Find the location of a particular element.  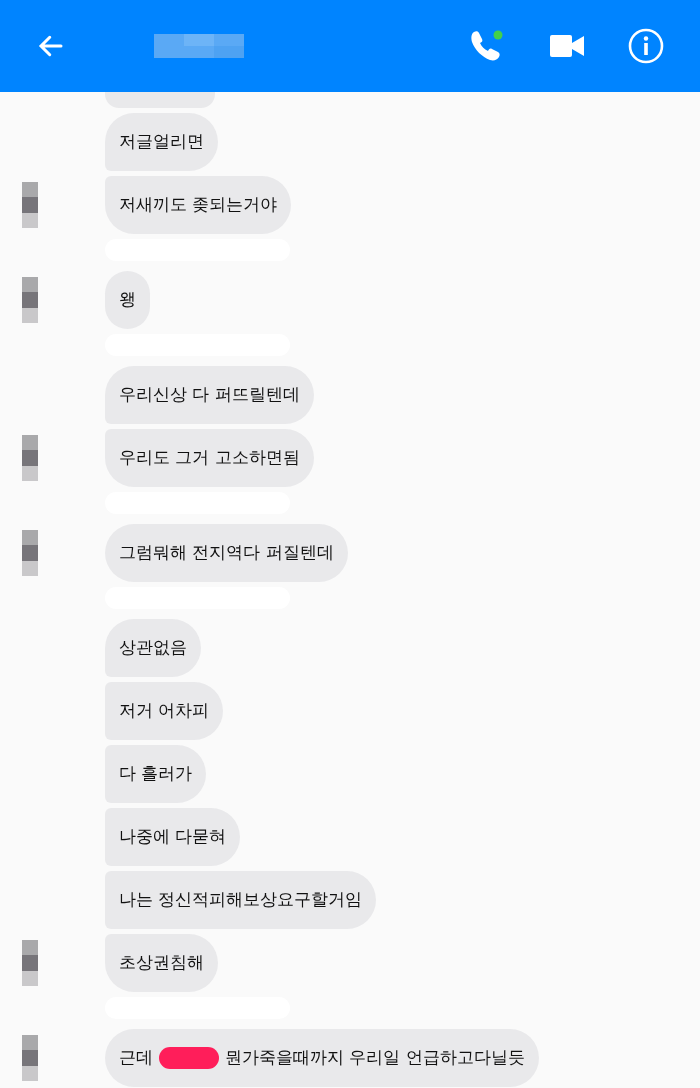

message-text: 왱 is located at coordinates (127, 300).